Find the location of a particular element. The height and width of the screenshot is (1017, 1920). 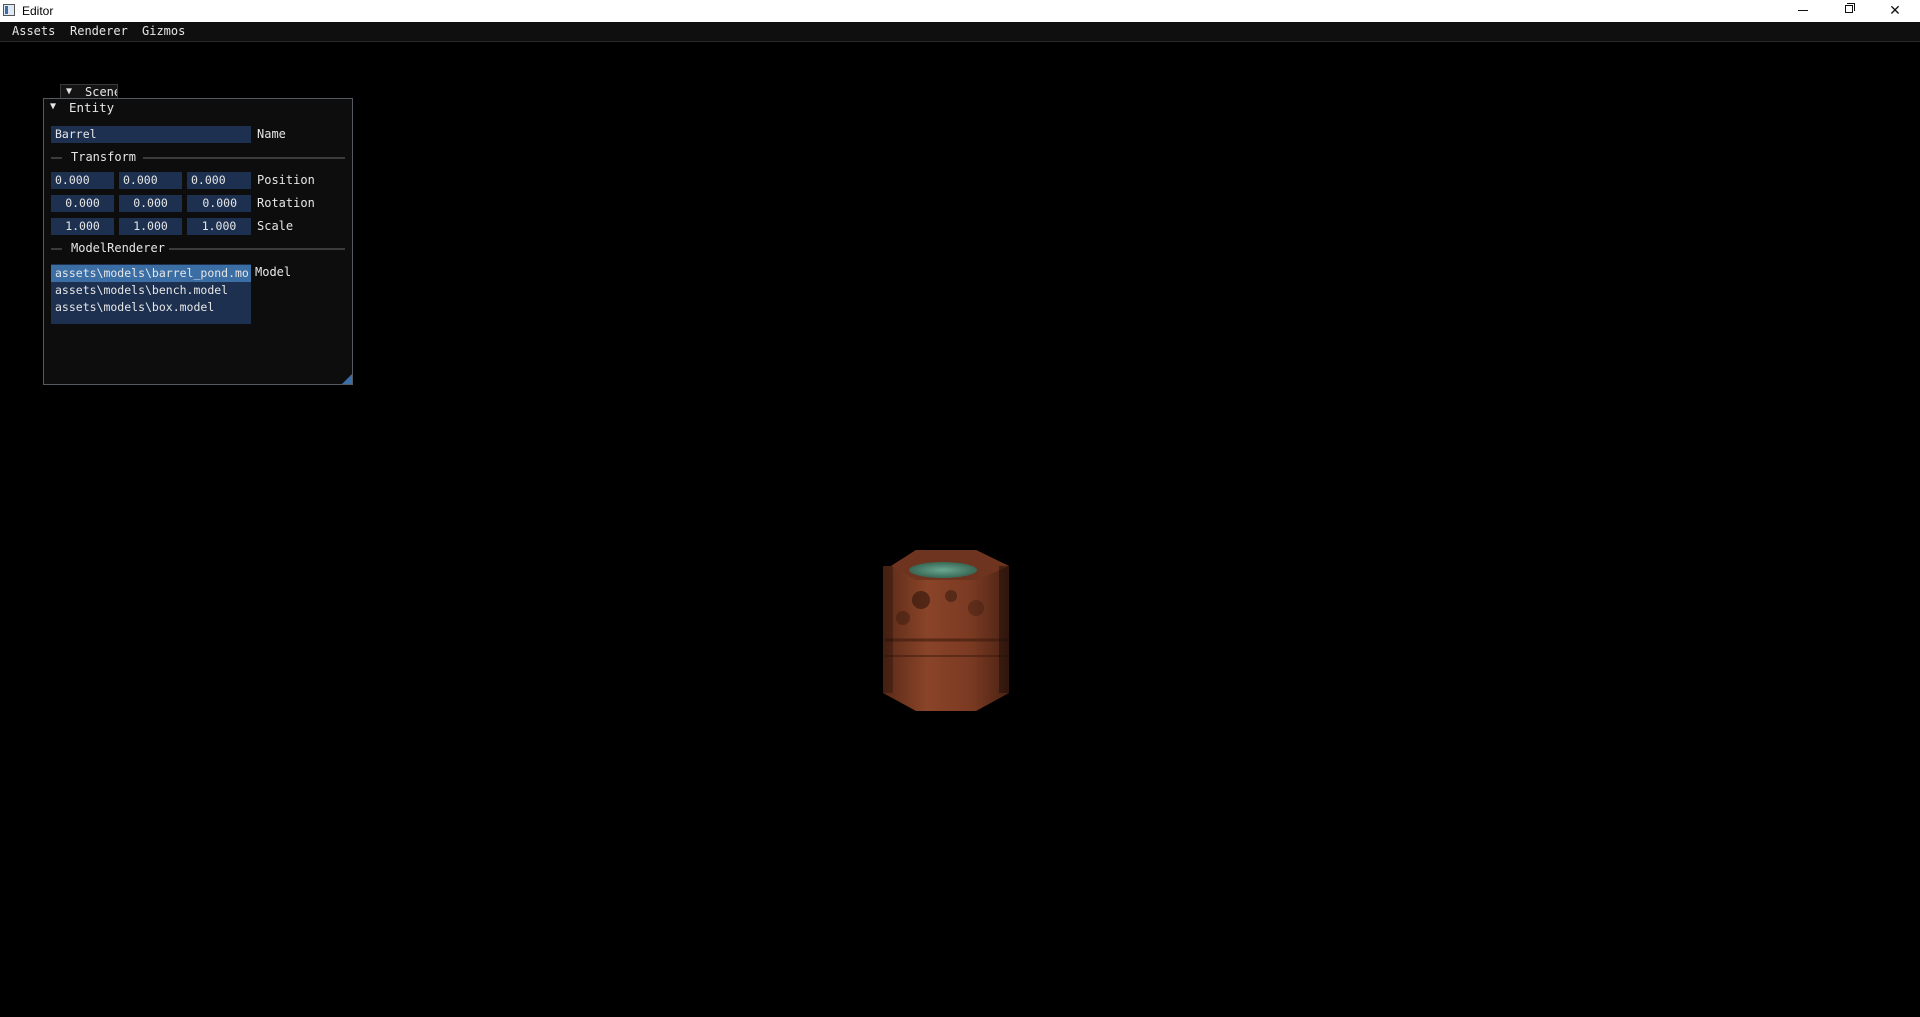

barrel-model is located at coordinates (946, 630).